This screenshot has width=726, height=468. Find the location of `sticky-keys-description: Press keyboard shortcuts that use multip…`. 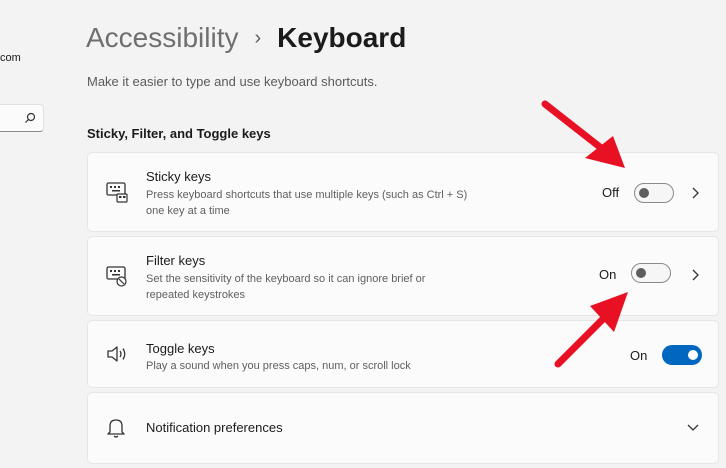

sticky-keys-description: Press keyboard shortcuts that use multip… is located at coordinates (331, 203).